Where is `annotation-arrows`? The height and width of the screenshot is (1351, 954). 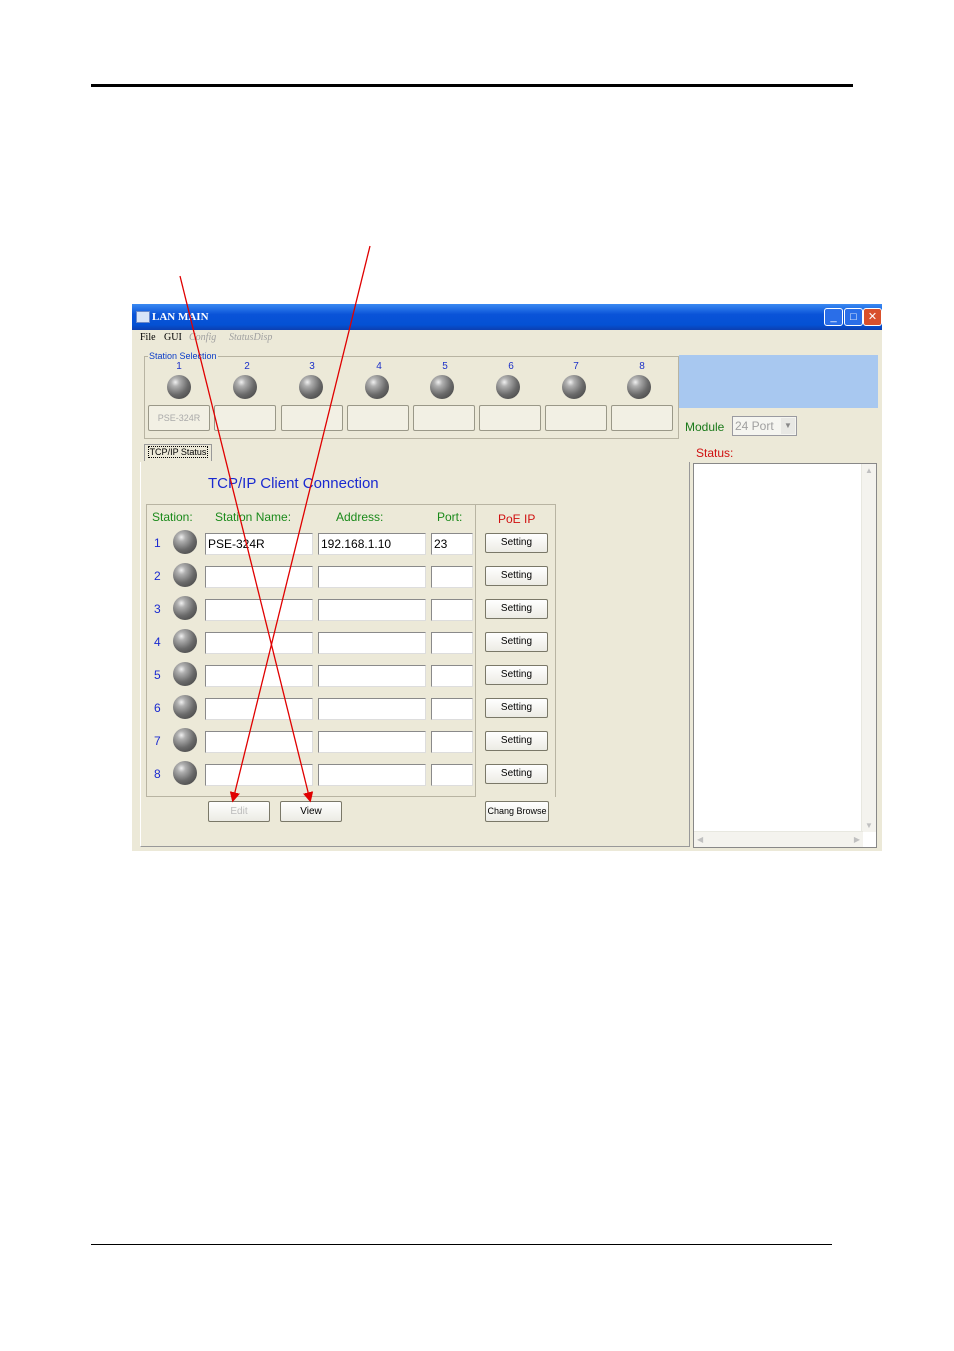 annotation-arrows is located at coordinates (275, 524).